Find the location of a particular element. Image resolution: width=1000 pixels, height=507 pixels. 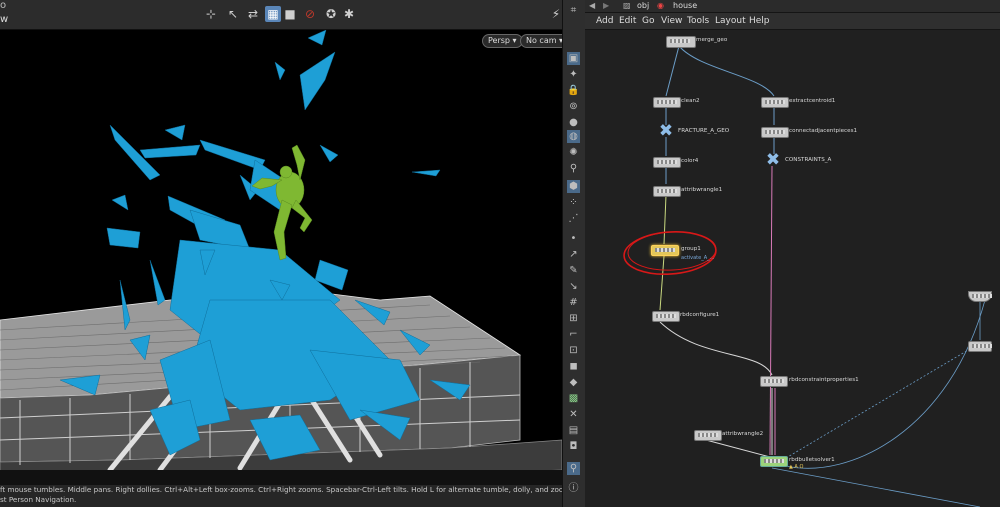

node-clean2 is located at coordinates (667, 102).